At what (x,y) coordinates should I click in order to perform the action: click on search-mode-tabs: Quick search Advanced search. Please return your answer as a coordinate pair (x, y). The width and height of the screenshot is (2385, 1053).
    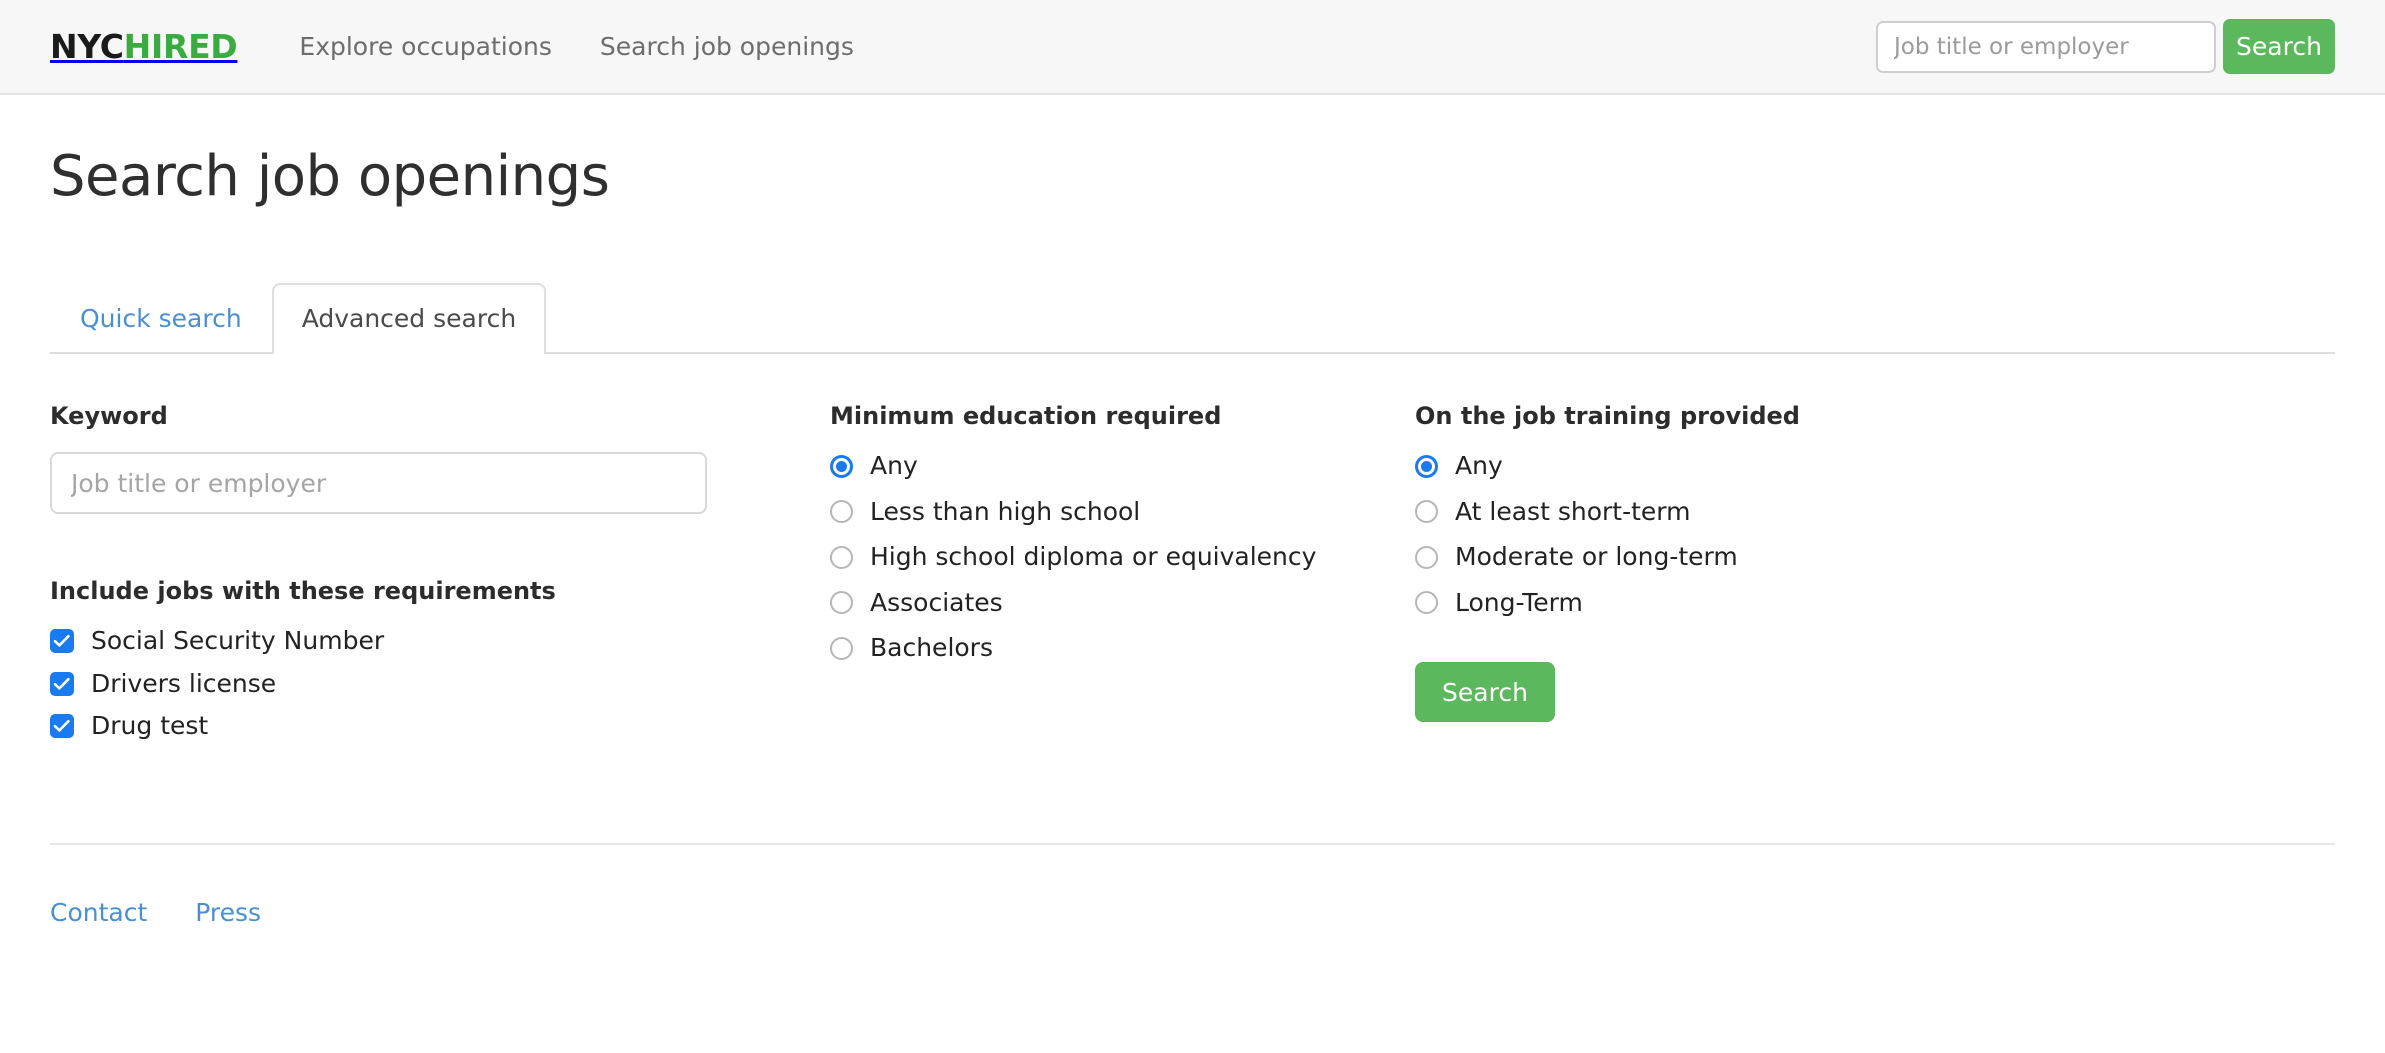
    Looking at the image, I should click on (1192, 317).